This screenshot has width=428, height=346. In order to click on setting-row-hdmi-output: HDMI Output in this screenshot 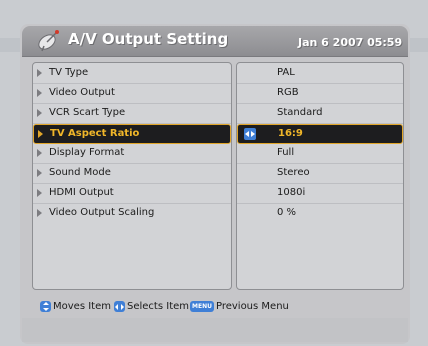, I will do `click(132, 194)`.